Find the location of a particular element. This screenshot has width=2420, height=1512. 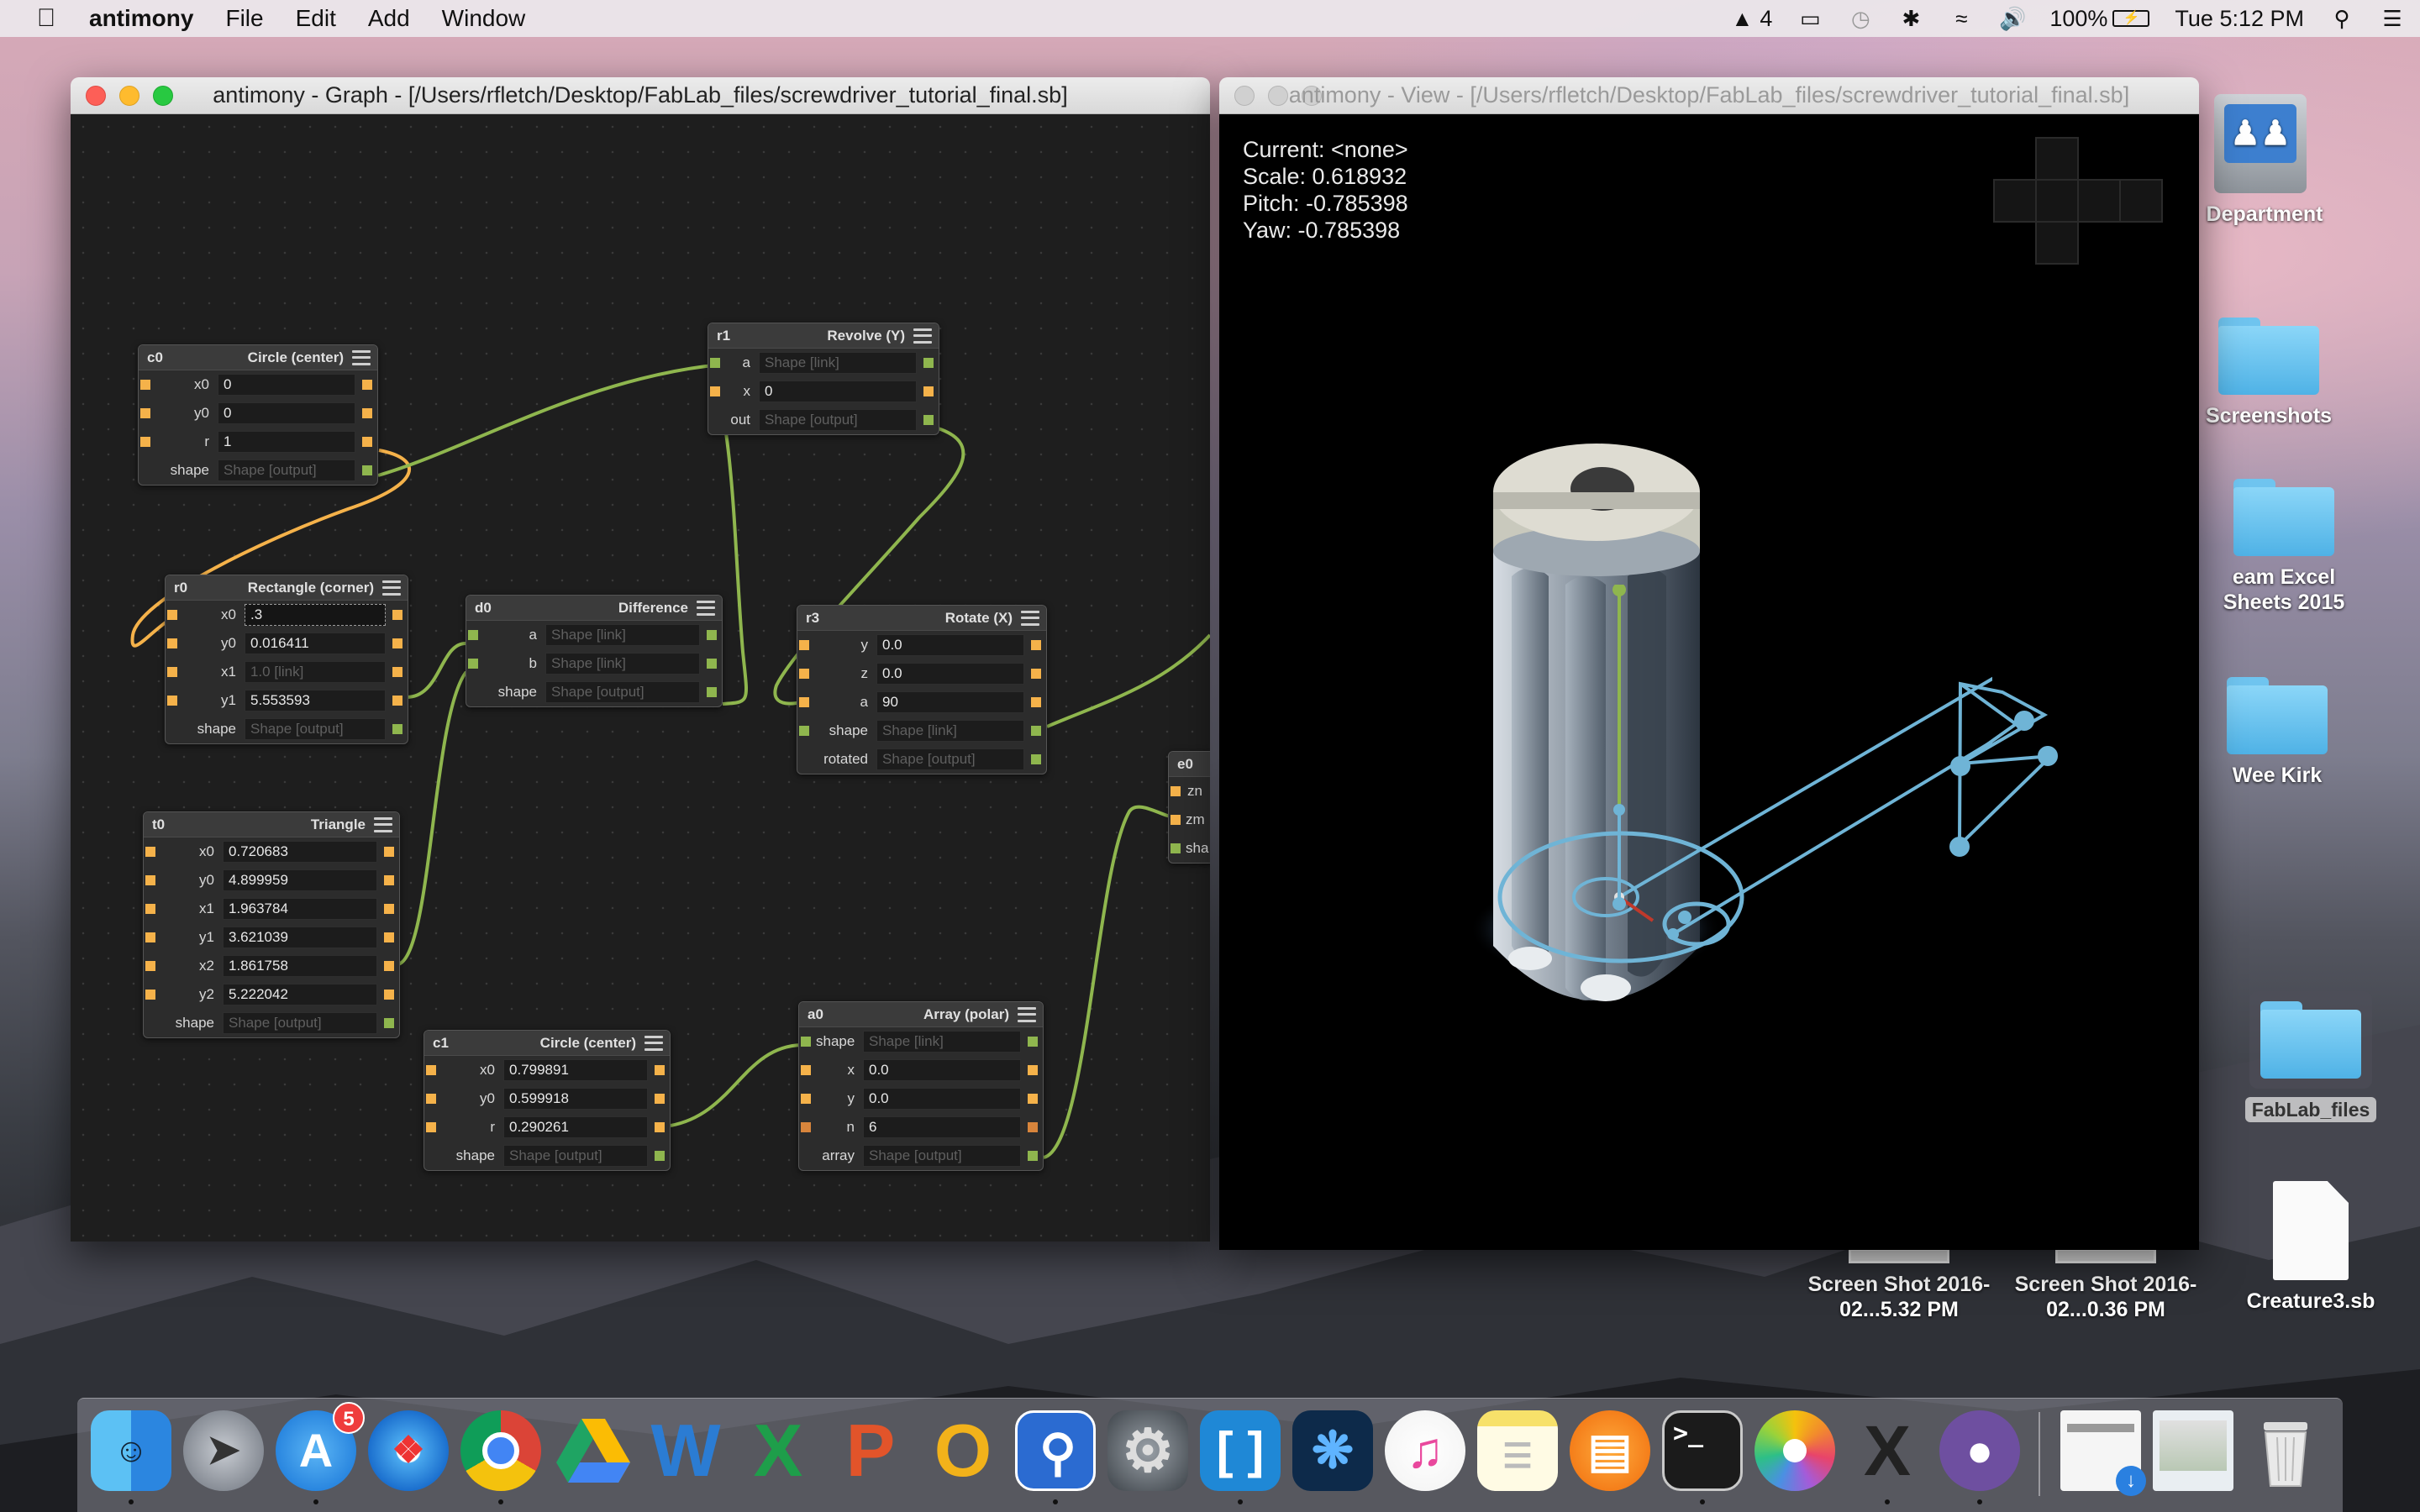

dock-trash-icon is located at coordinates (2285, 1450).